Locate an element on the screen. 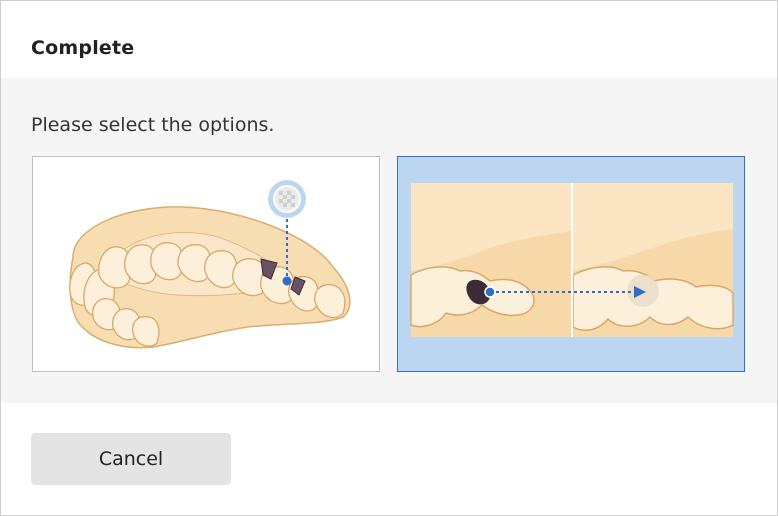 Image resolution: width=778 pixels, height=516 pixels. dialog-title: Complete is located at coordinates (83, 48).